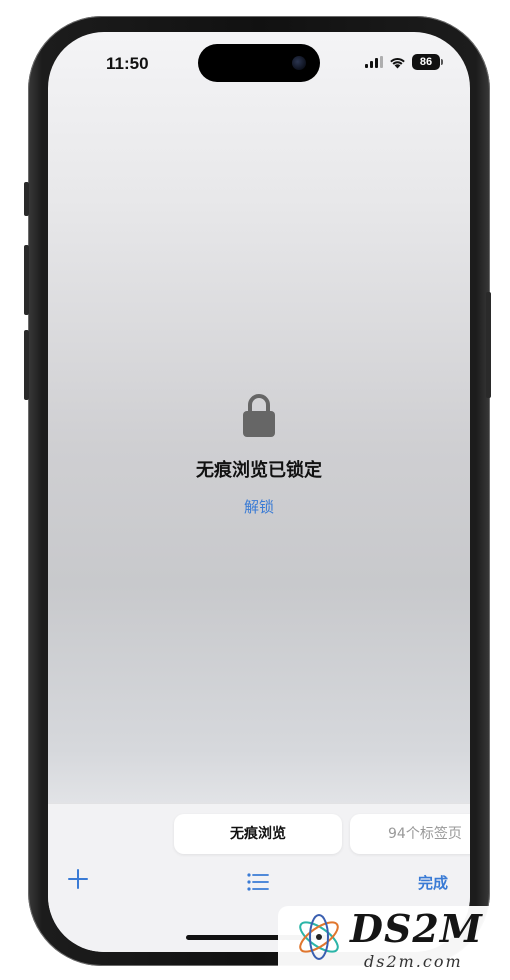 The width and height of the screenshot is (510, 980). What do you see at coordinates (26, 365) in the screenshot?
I see `volume-down-button` at bounding box center [26, 365].